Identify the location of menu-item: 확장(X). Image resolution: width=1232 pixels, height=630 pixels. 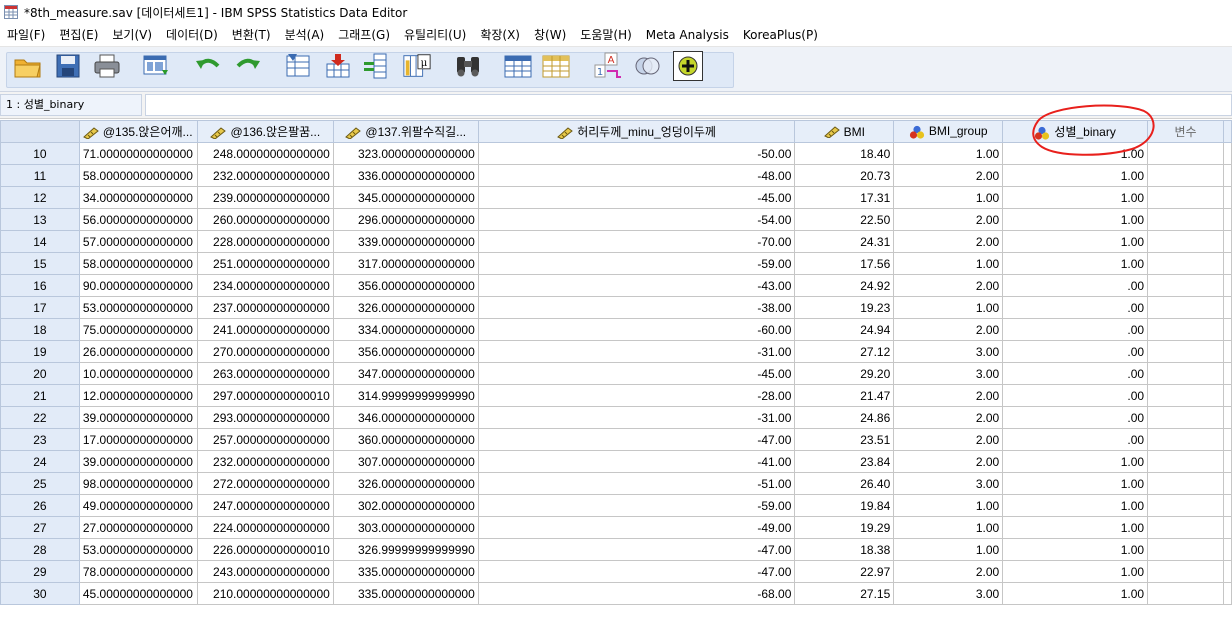
(500, 35).